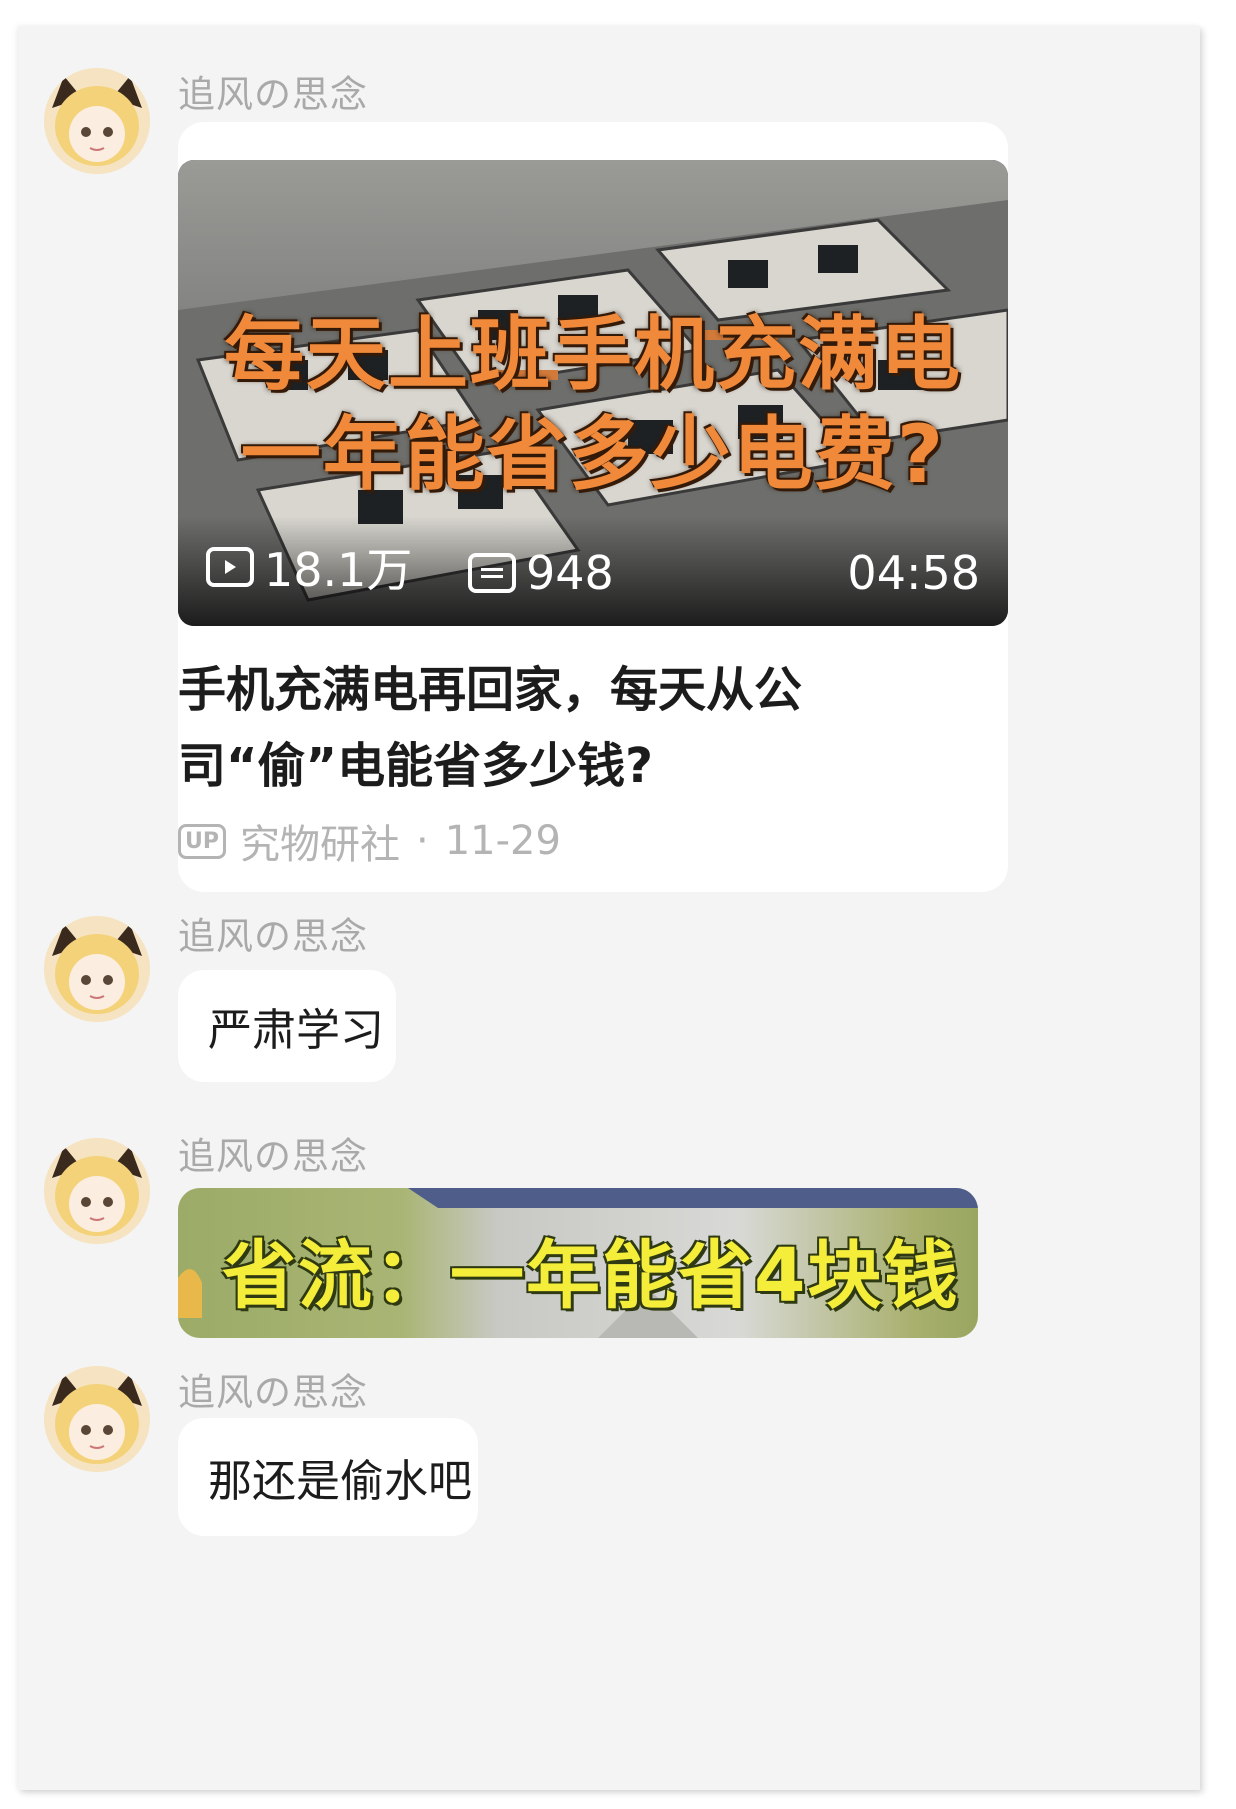  What do you see at coordinates (230, 567) in the screenshot?
I see `play-count-icon` at bounding box center [230, 567].